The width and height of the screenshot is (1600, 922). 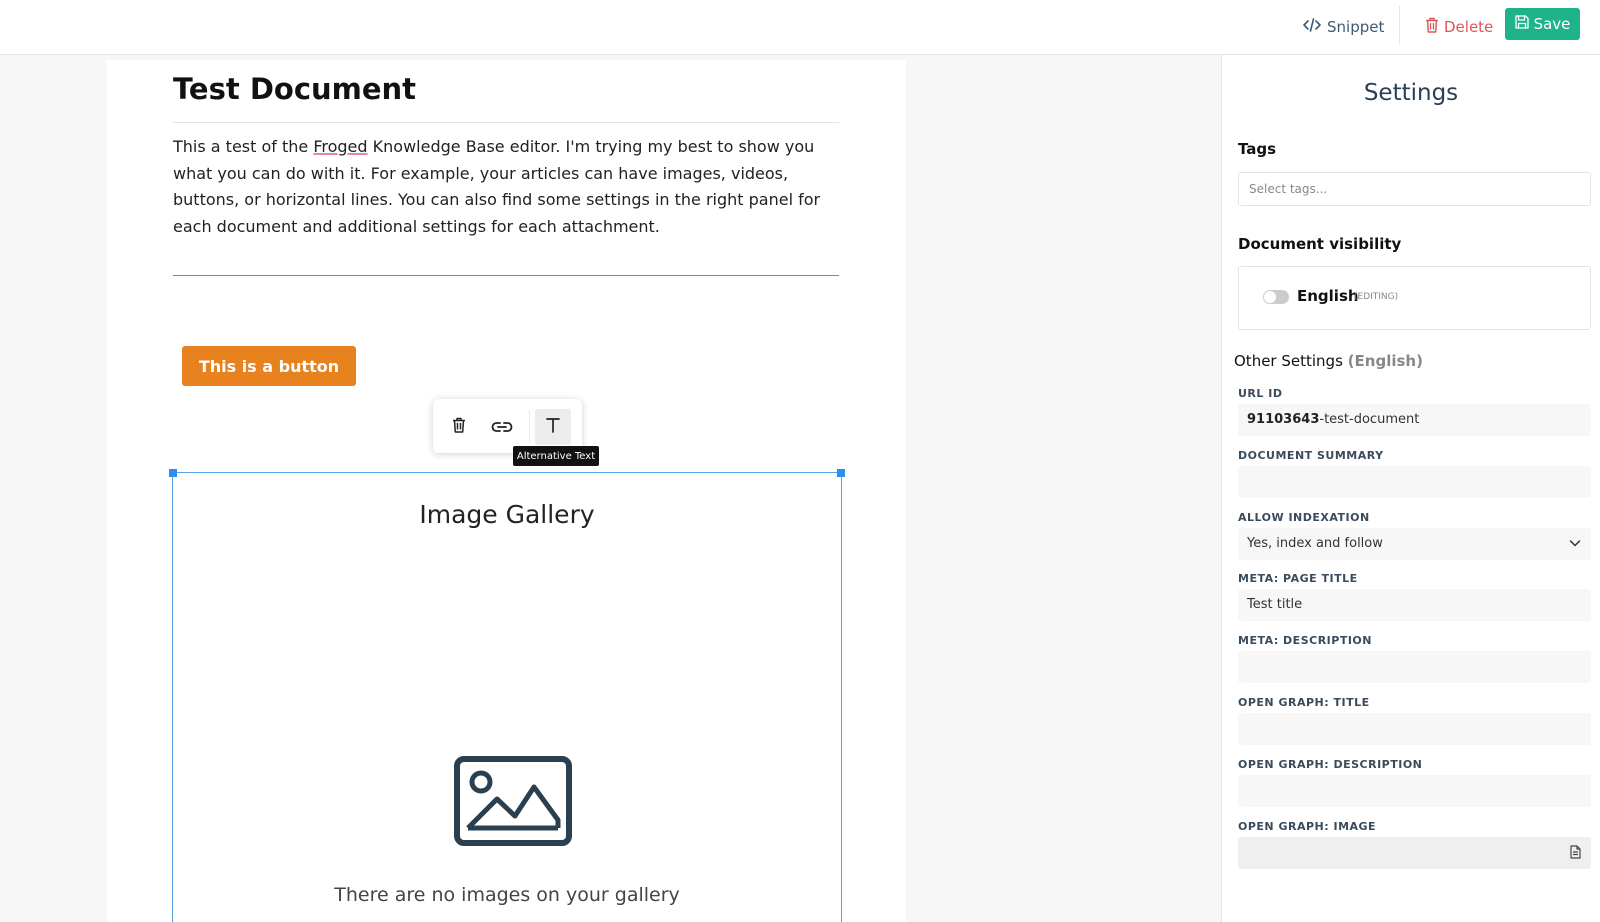 I want to click on url-id-label: URL ID, so click(x=1260, y=393).